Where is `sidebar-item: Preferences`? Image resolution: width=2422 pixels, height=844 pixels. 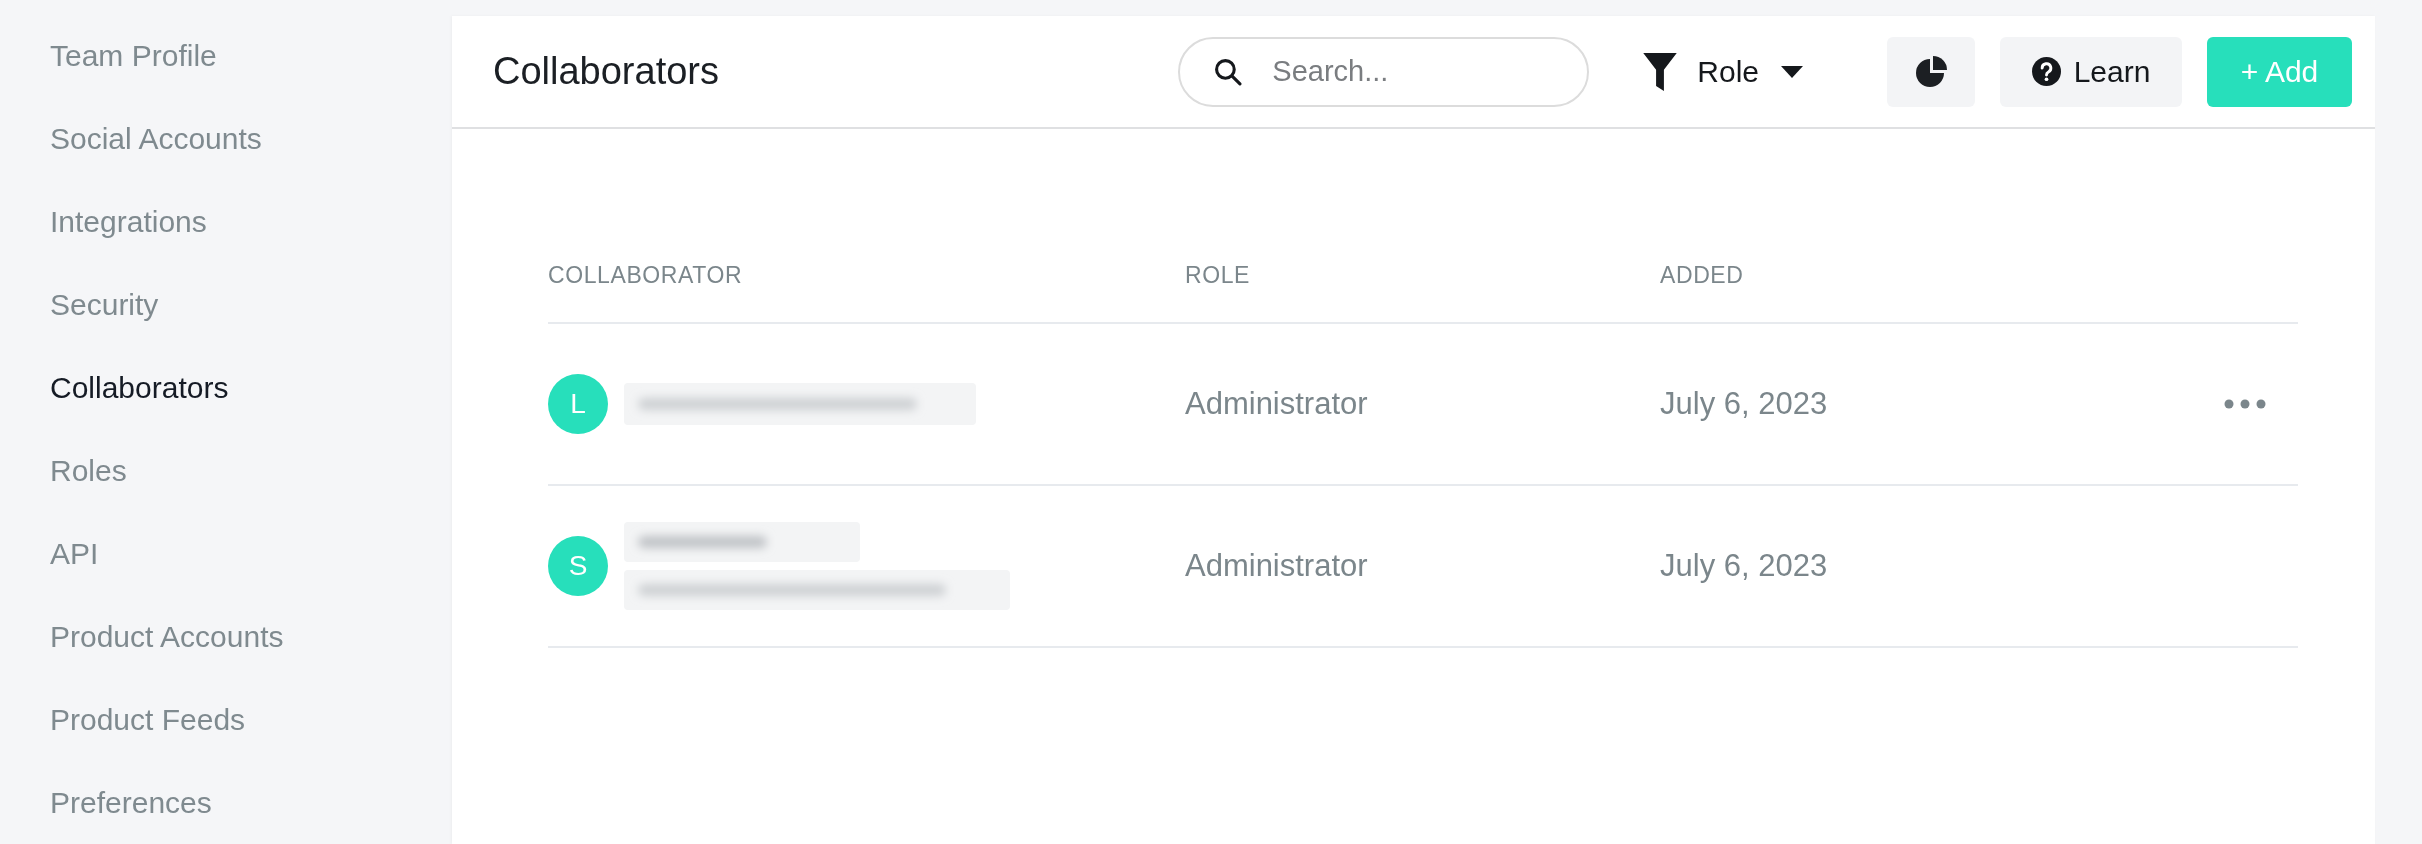
sidebar-item: Preferences is located at coordinates (131, 802).